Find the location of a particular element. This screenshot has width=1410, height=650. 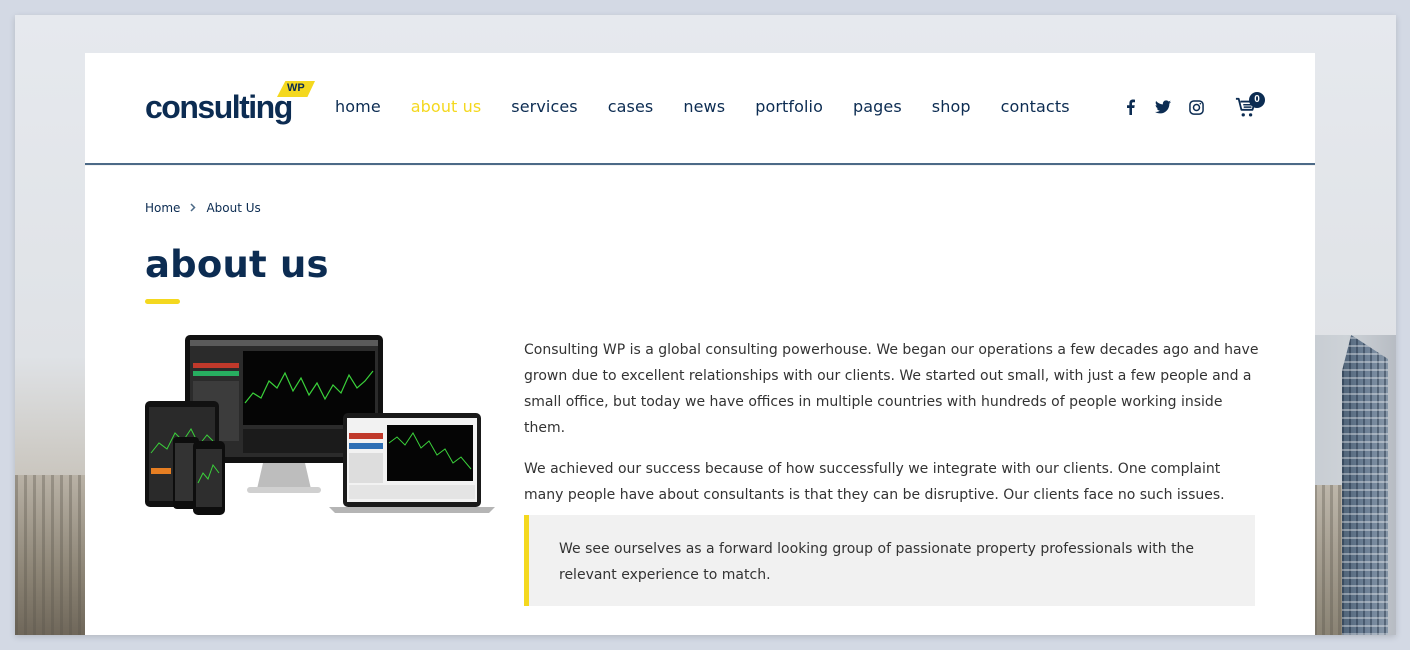

logo-badge: WP is located at coordinates (296, 89).